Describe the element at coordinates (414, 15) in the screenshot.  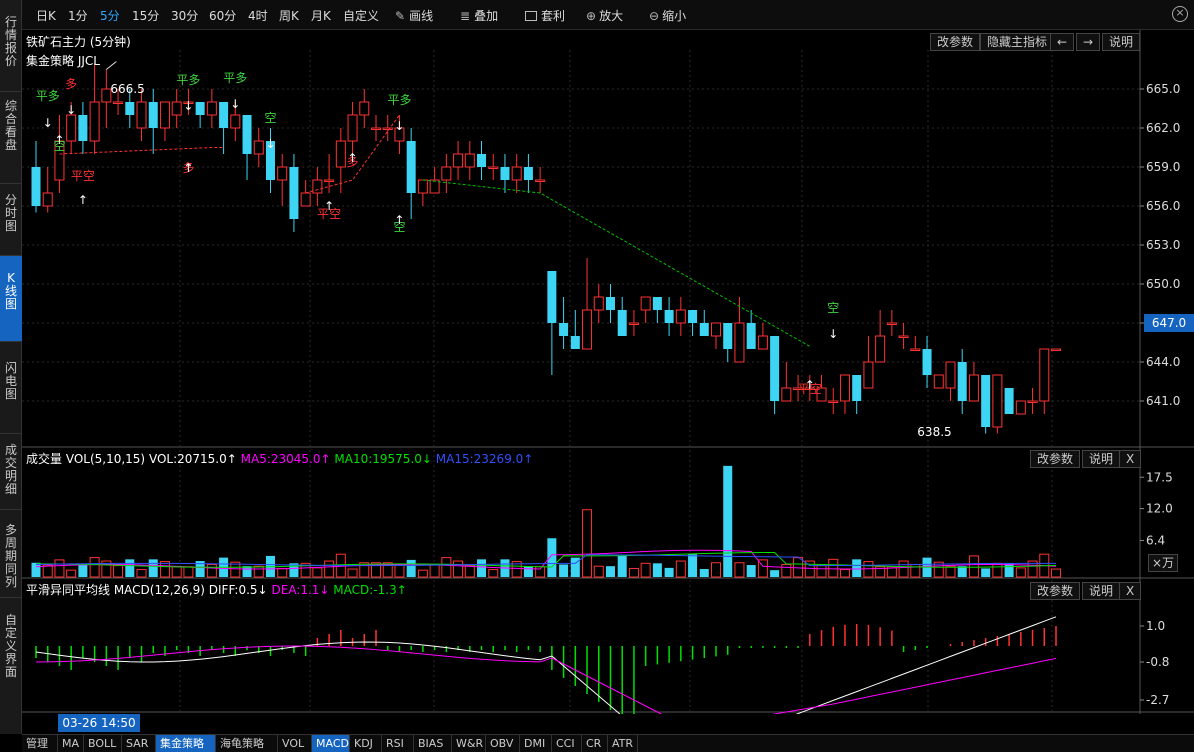
I see `draw-line-button: ✎ 画线` at that location.